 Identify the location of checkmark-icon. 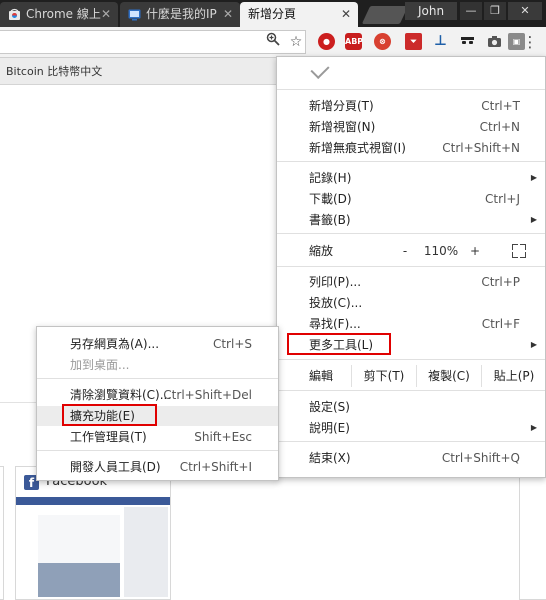
(320, 69).